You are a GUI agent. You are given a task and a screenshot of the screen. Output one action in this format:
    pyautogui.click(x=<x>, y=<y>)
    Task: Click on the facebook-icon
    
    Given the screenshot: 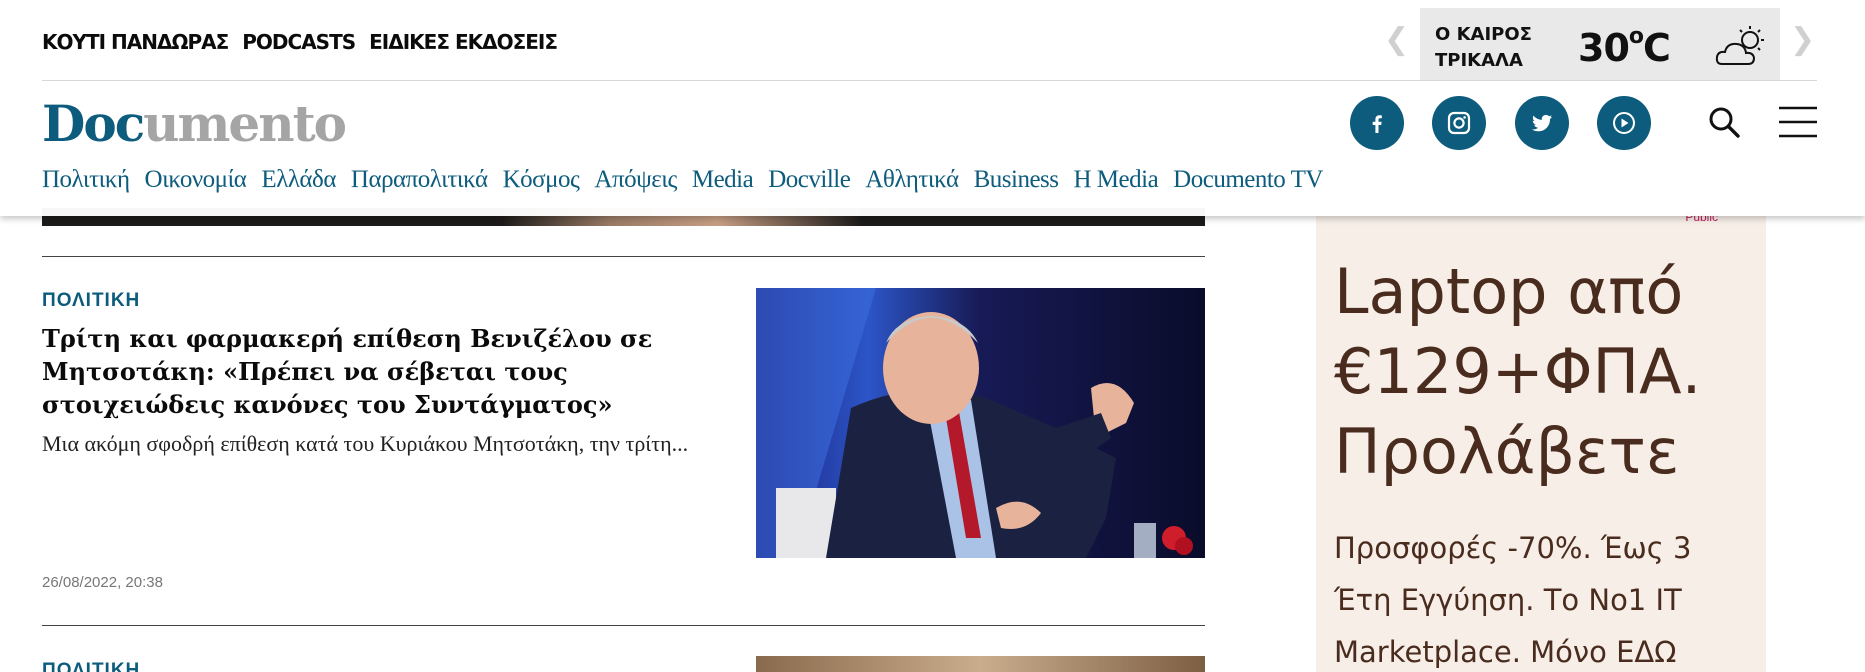 What is the action you would take?
    pyautogui.click(x=1377, y=123)
    